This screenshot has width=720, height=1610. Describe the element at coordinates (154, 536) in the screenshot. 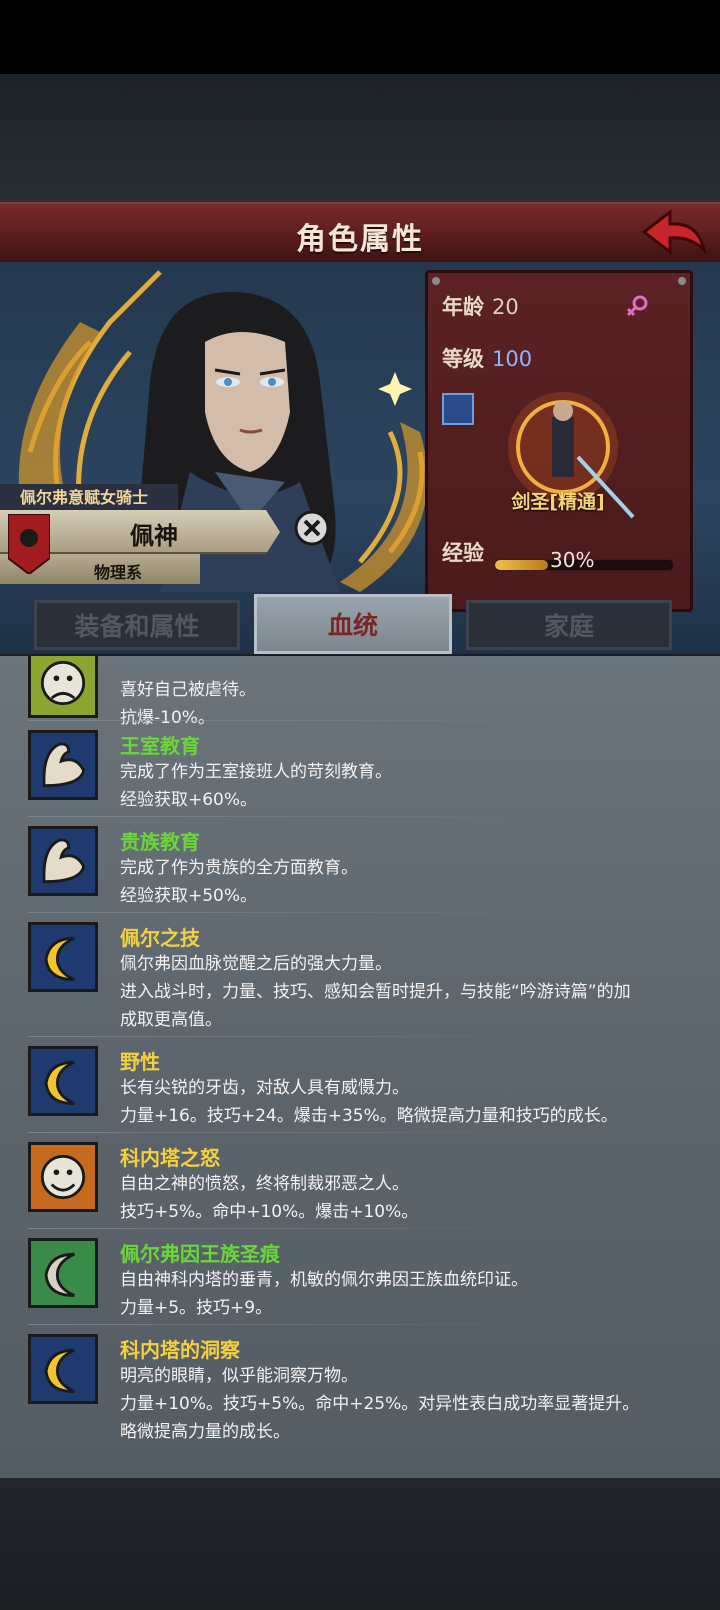

I see `character-name: 佩神` at that location.